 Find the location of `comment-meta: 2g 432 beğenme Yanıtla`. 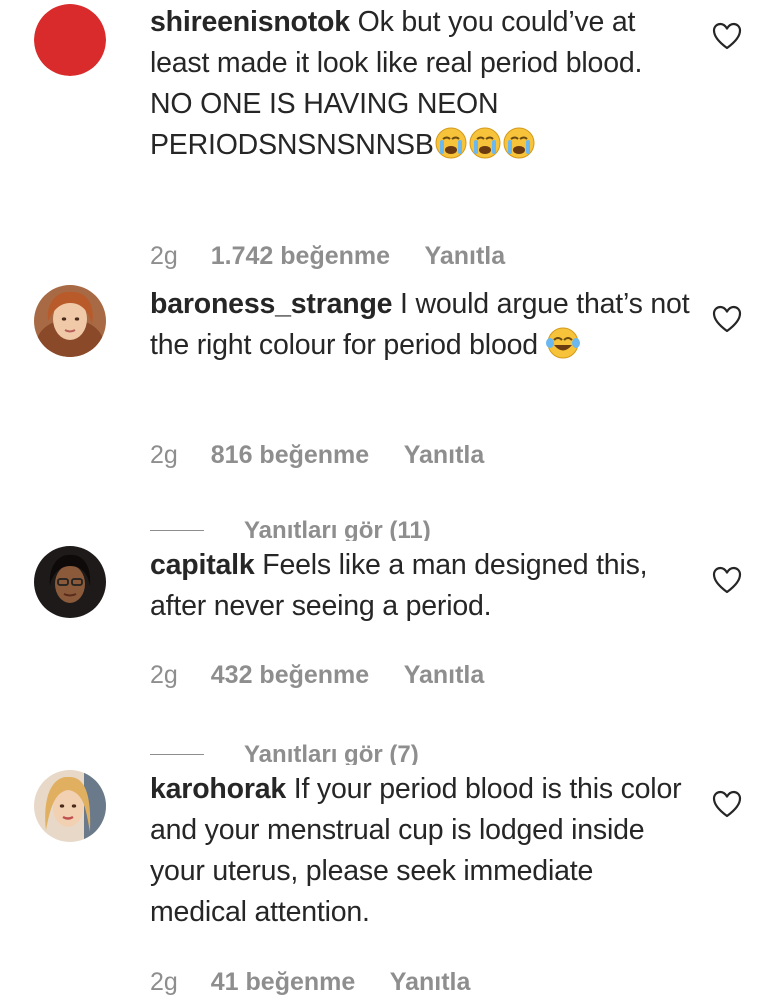

comment-meta: 2g 432 beğenme Yanıtla is located at coordinates (331, 675).